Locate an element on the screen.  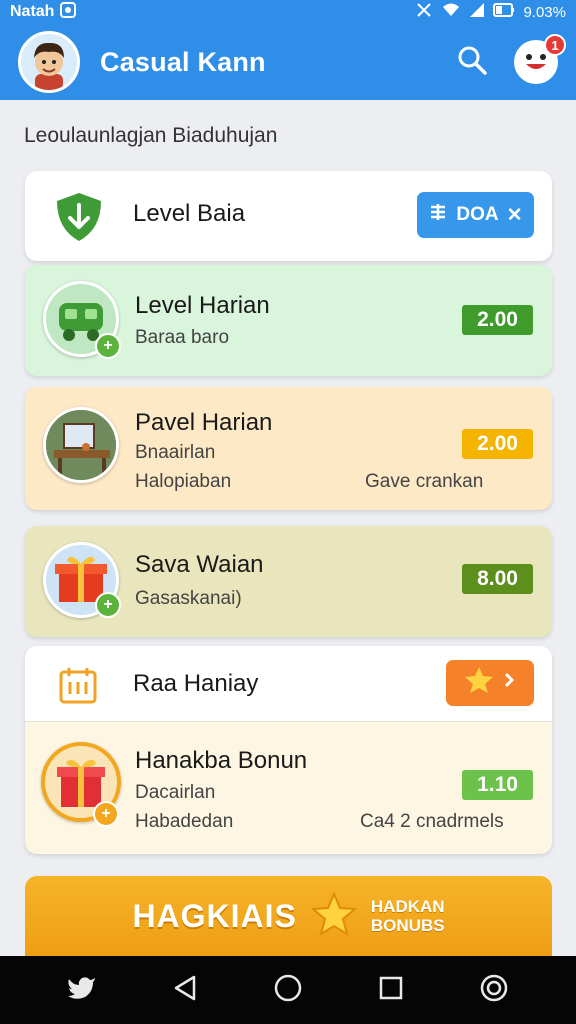
card-title: Pavel Harian is located at coordinates (204, 422).